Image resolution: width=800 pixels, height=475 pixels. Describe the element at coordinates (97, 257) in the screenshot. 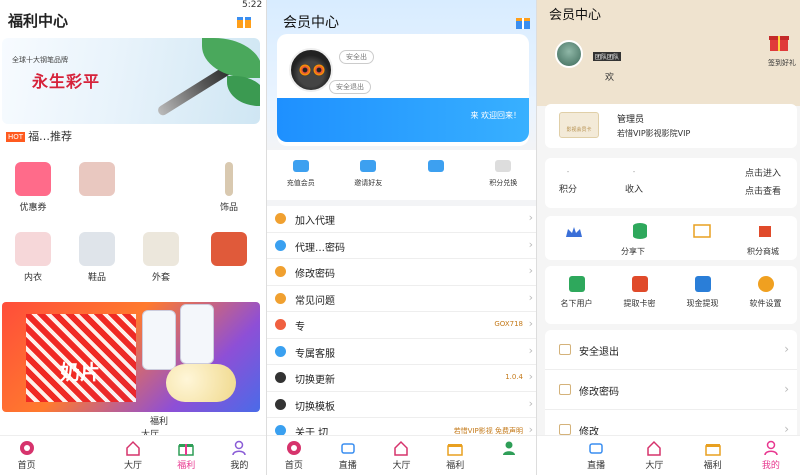

I see `category-shoes: 鞋品` at that location.